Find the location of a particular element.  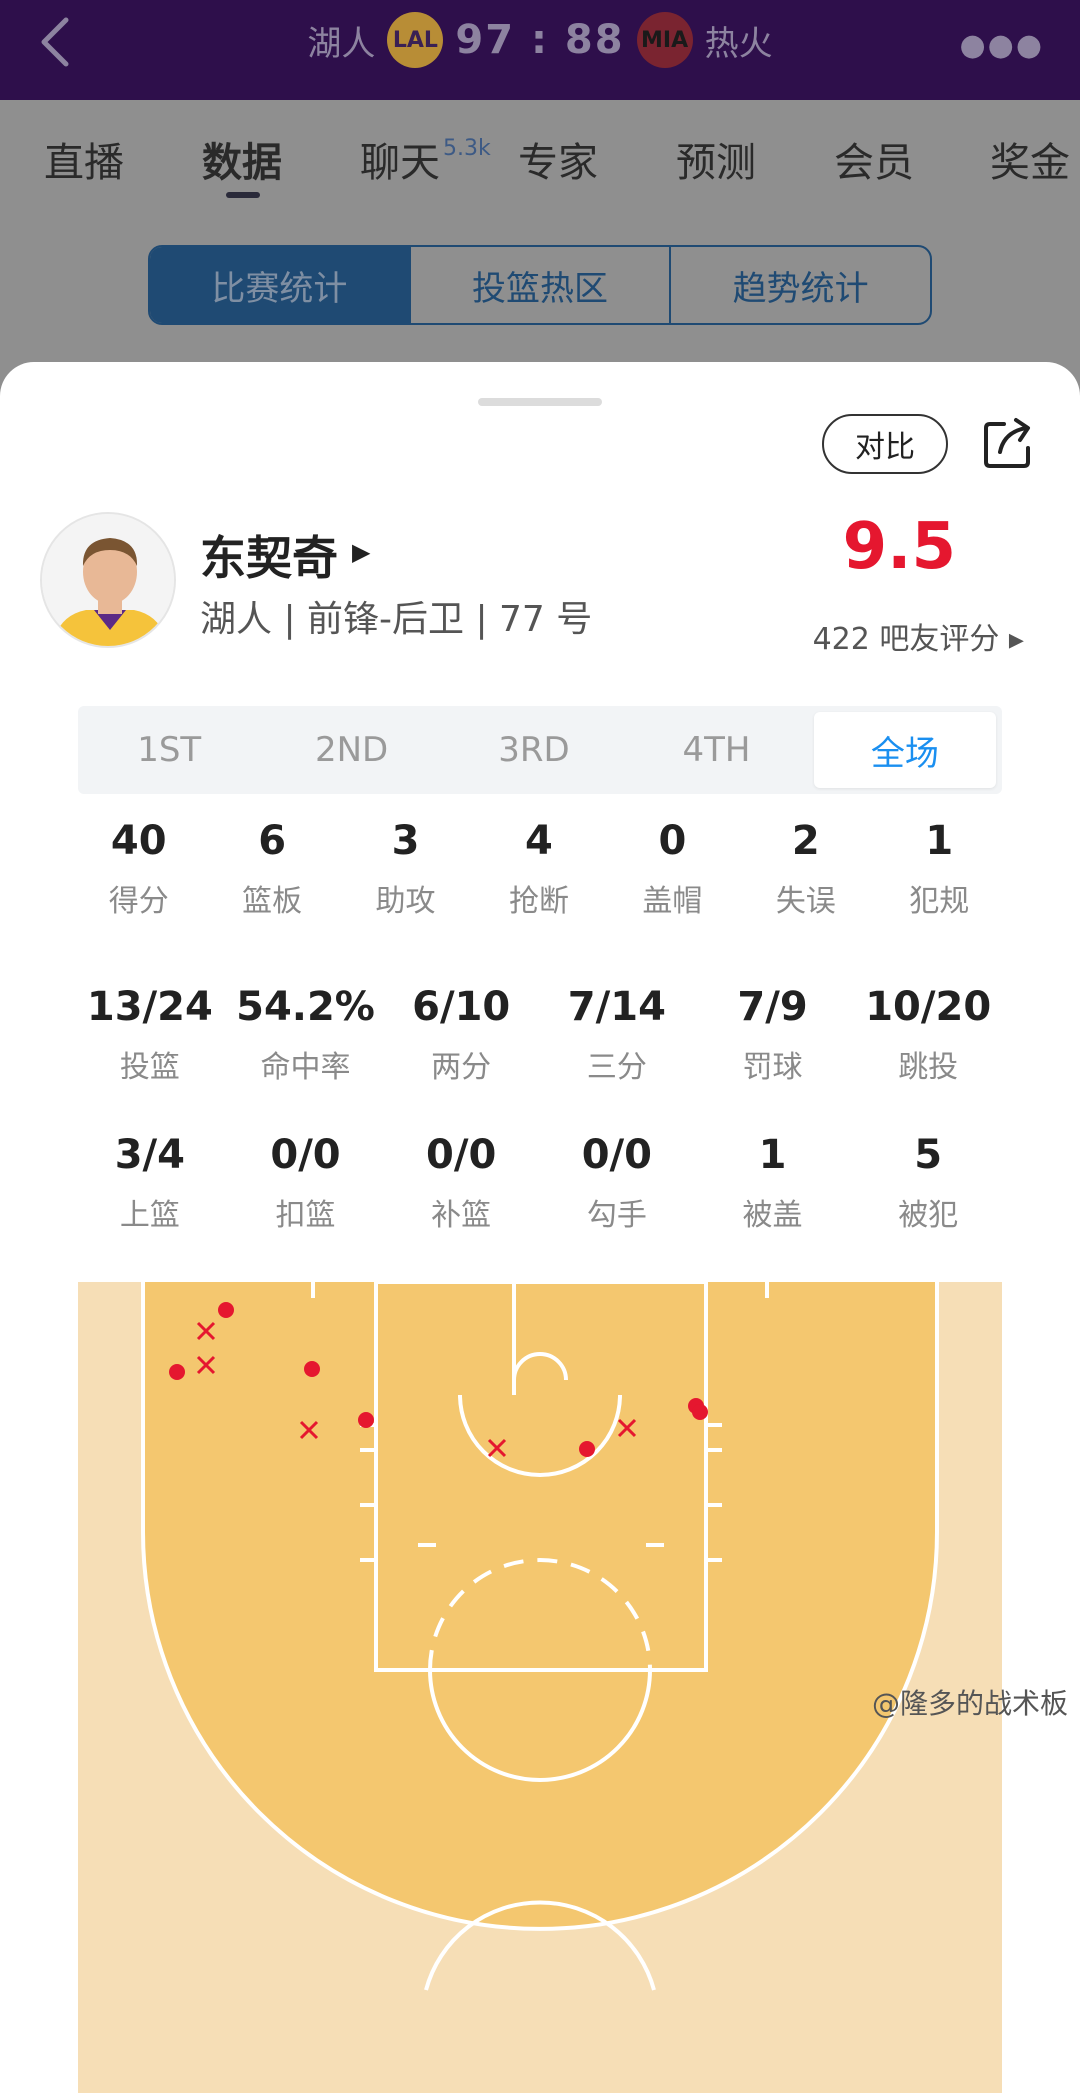

stats-segment-control: 比赛统计 投篮热区 趋势统计 is located at coordinates (540, 285).